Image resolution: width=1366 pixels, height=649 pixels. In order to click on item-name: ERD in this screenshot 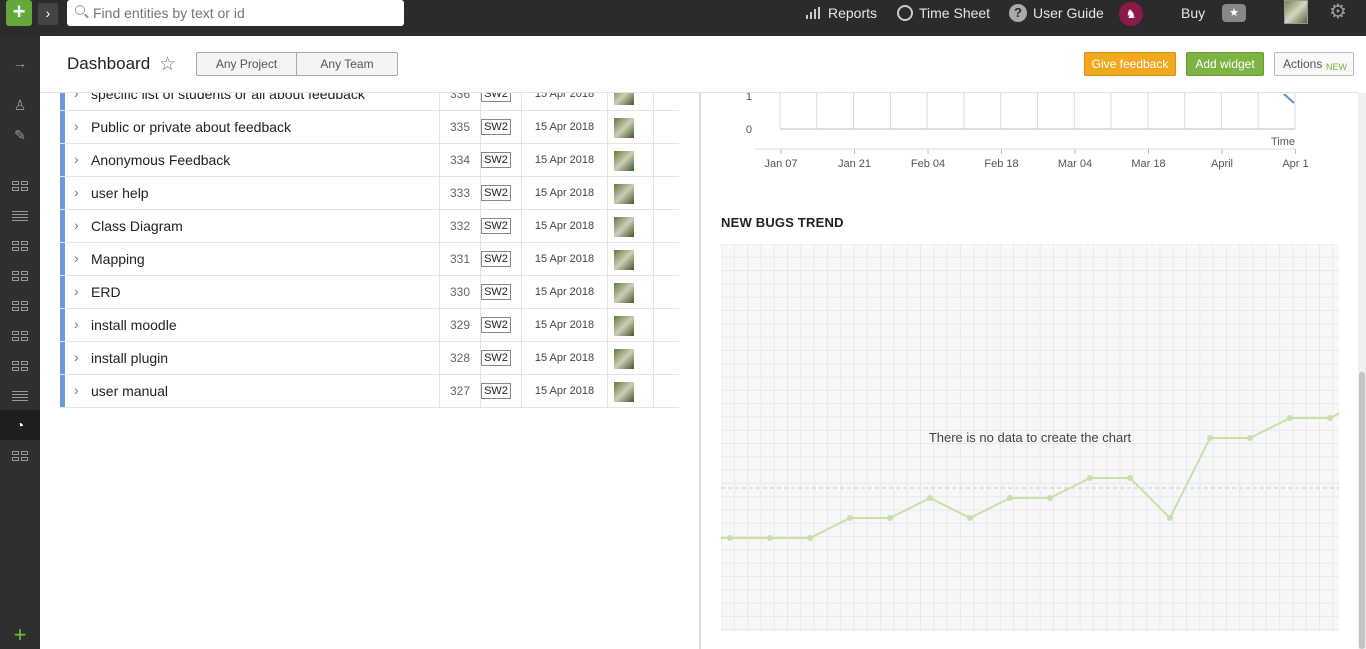, I will do `click(106, 292)`.